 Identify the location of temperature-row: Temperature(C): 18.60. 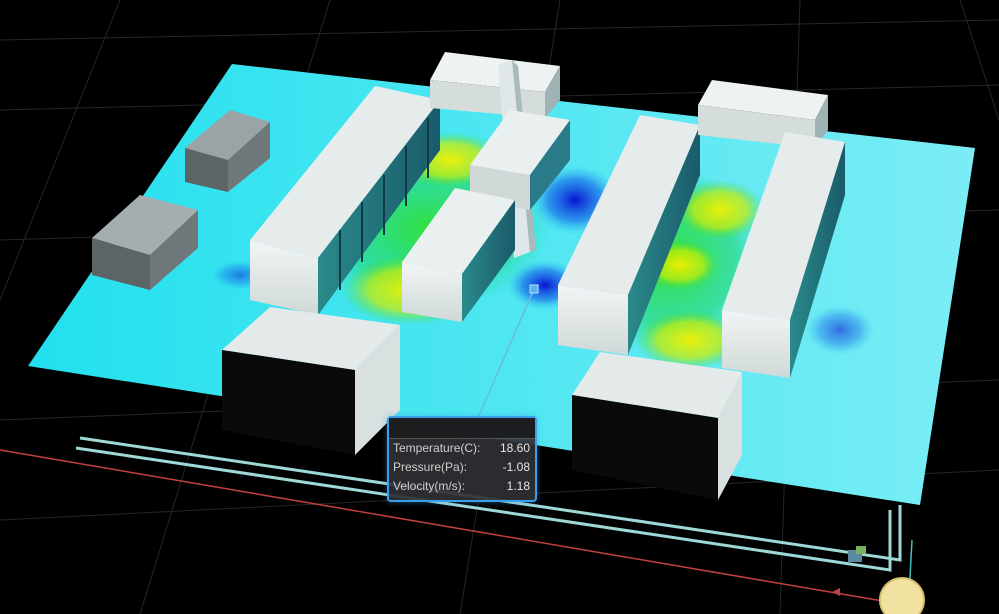
(462, 448).